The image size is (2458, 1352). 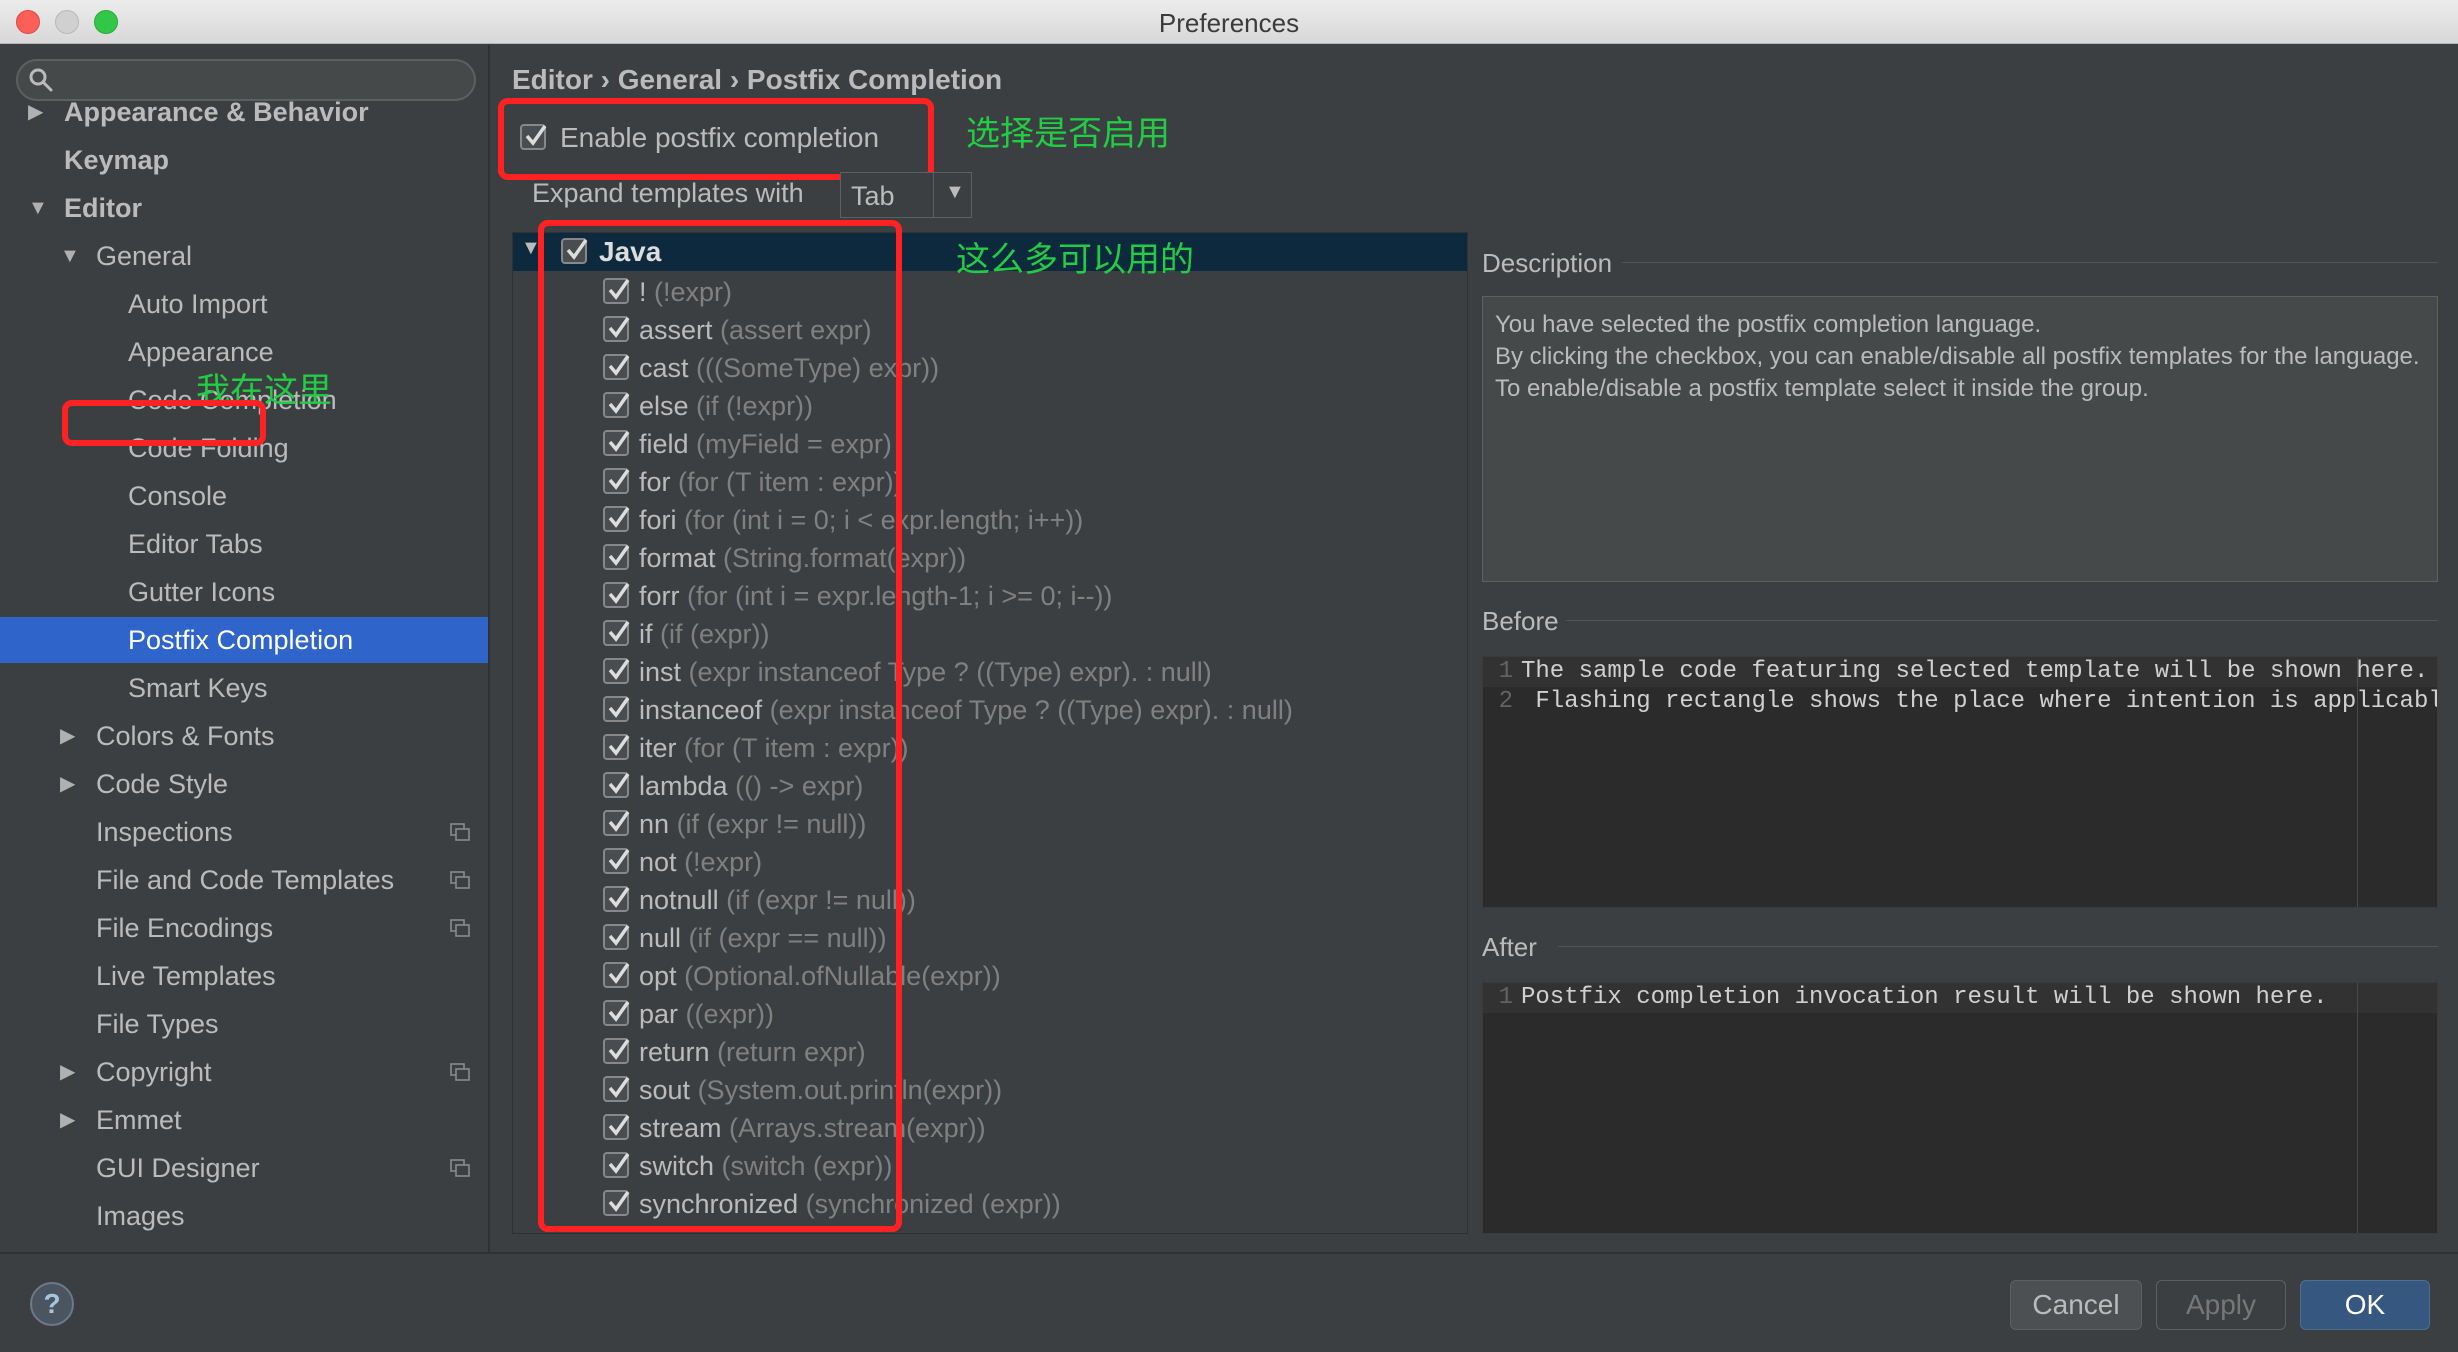 What do you see at coordinates (1229, 1302) in the screenshot?
I see `dialog-footer: ? Cancel Apply OK` at bounding box center [1229, 1302].